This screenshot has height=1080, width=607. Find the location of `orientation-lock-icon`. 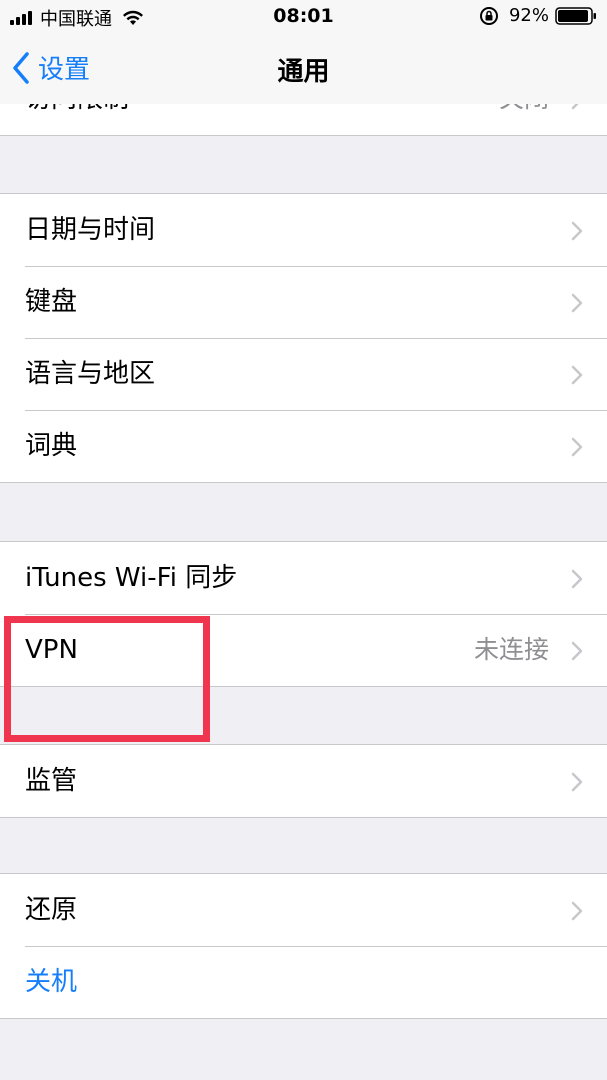

orientation-lock-icon is located at coordinates (488, 15).